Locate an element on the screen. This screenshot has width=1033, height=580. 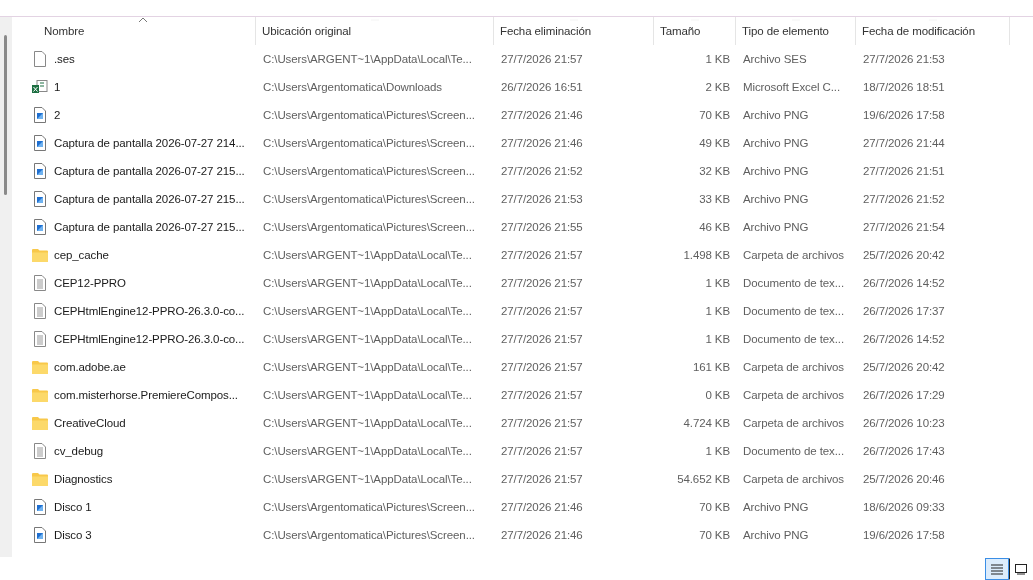
file-name: cv_debug is located at coordinates (79, 451).